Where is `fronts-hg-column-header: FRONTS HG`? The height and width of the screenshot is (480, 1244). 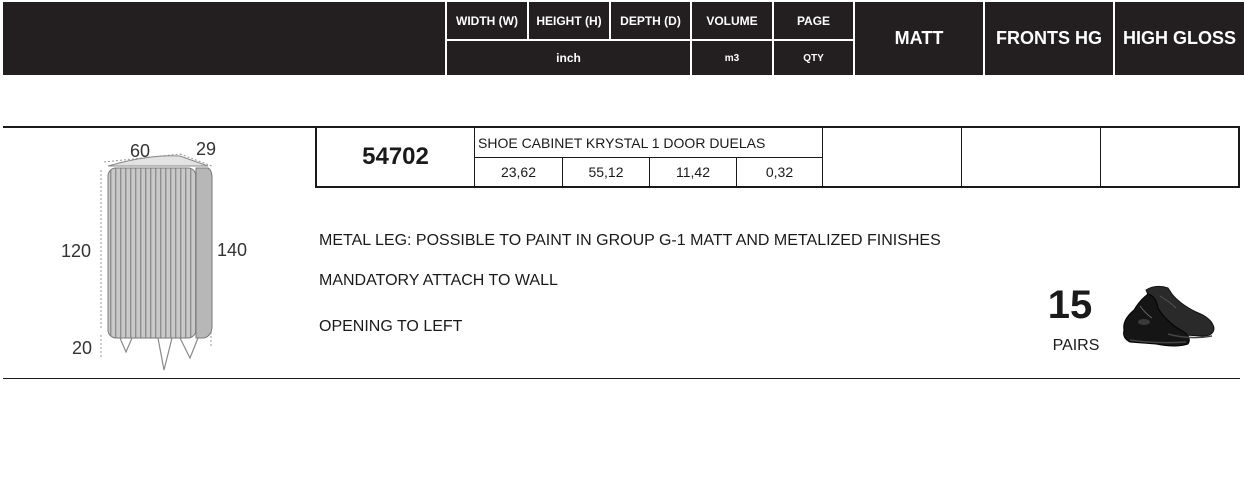 fronts-hg-column-header: FRONTS HG is located at coordinates (1049, 38).